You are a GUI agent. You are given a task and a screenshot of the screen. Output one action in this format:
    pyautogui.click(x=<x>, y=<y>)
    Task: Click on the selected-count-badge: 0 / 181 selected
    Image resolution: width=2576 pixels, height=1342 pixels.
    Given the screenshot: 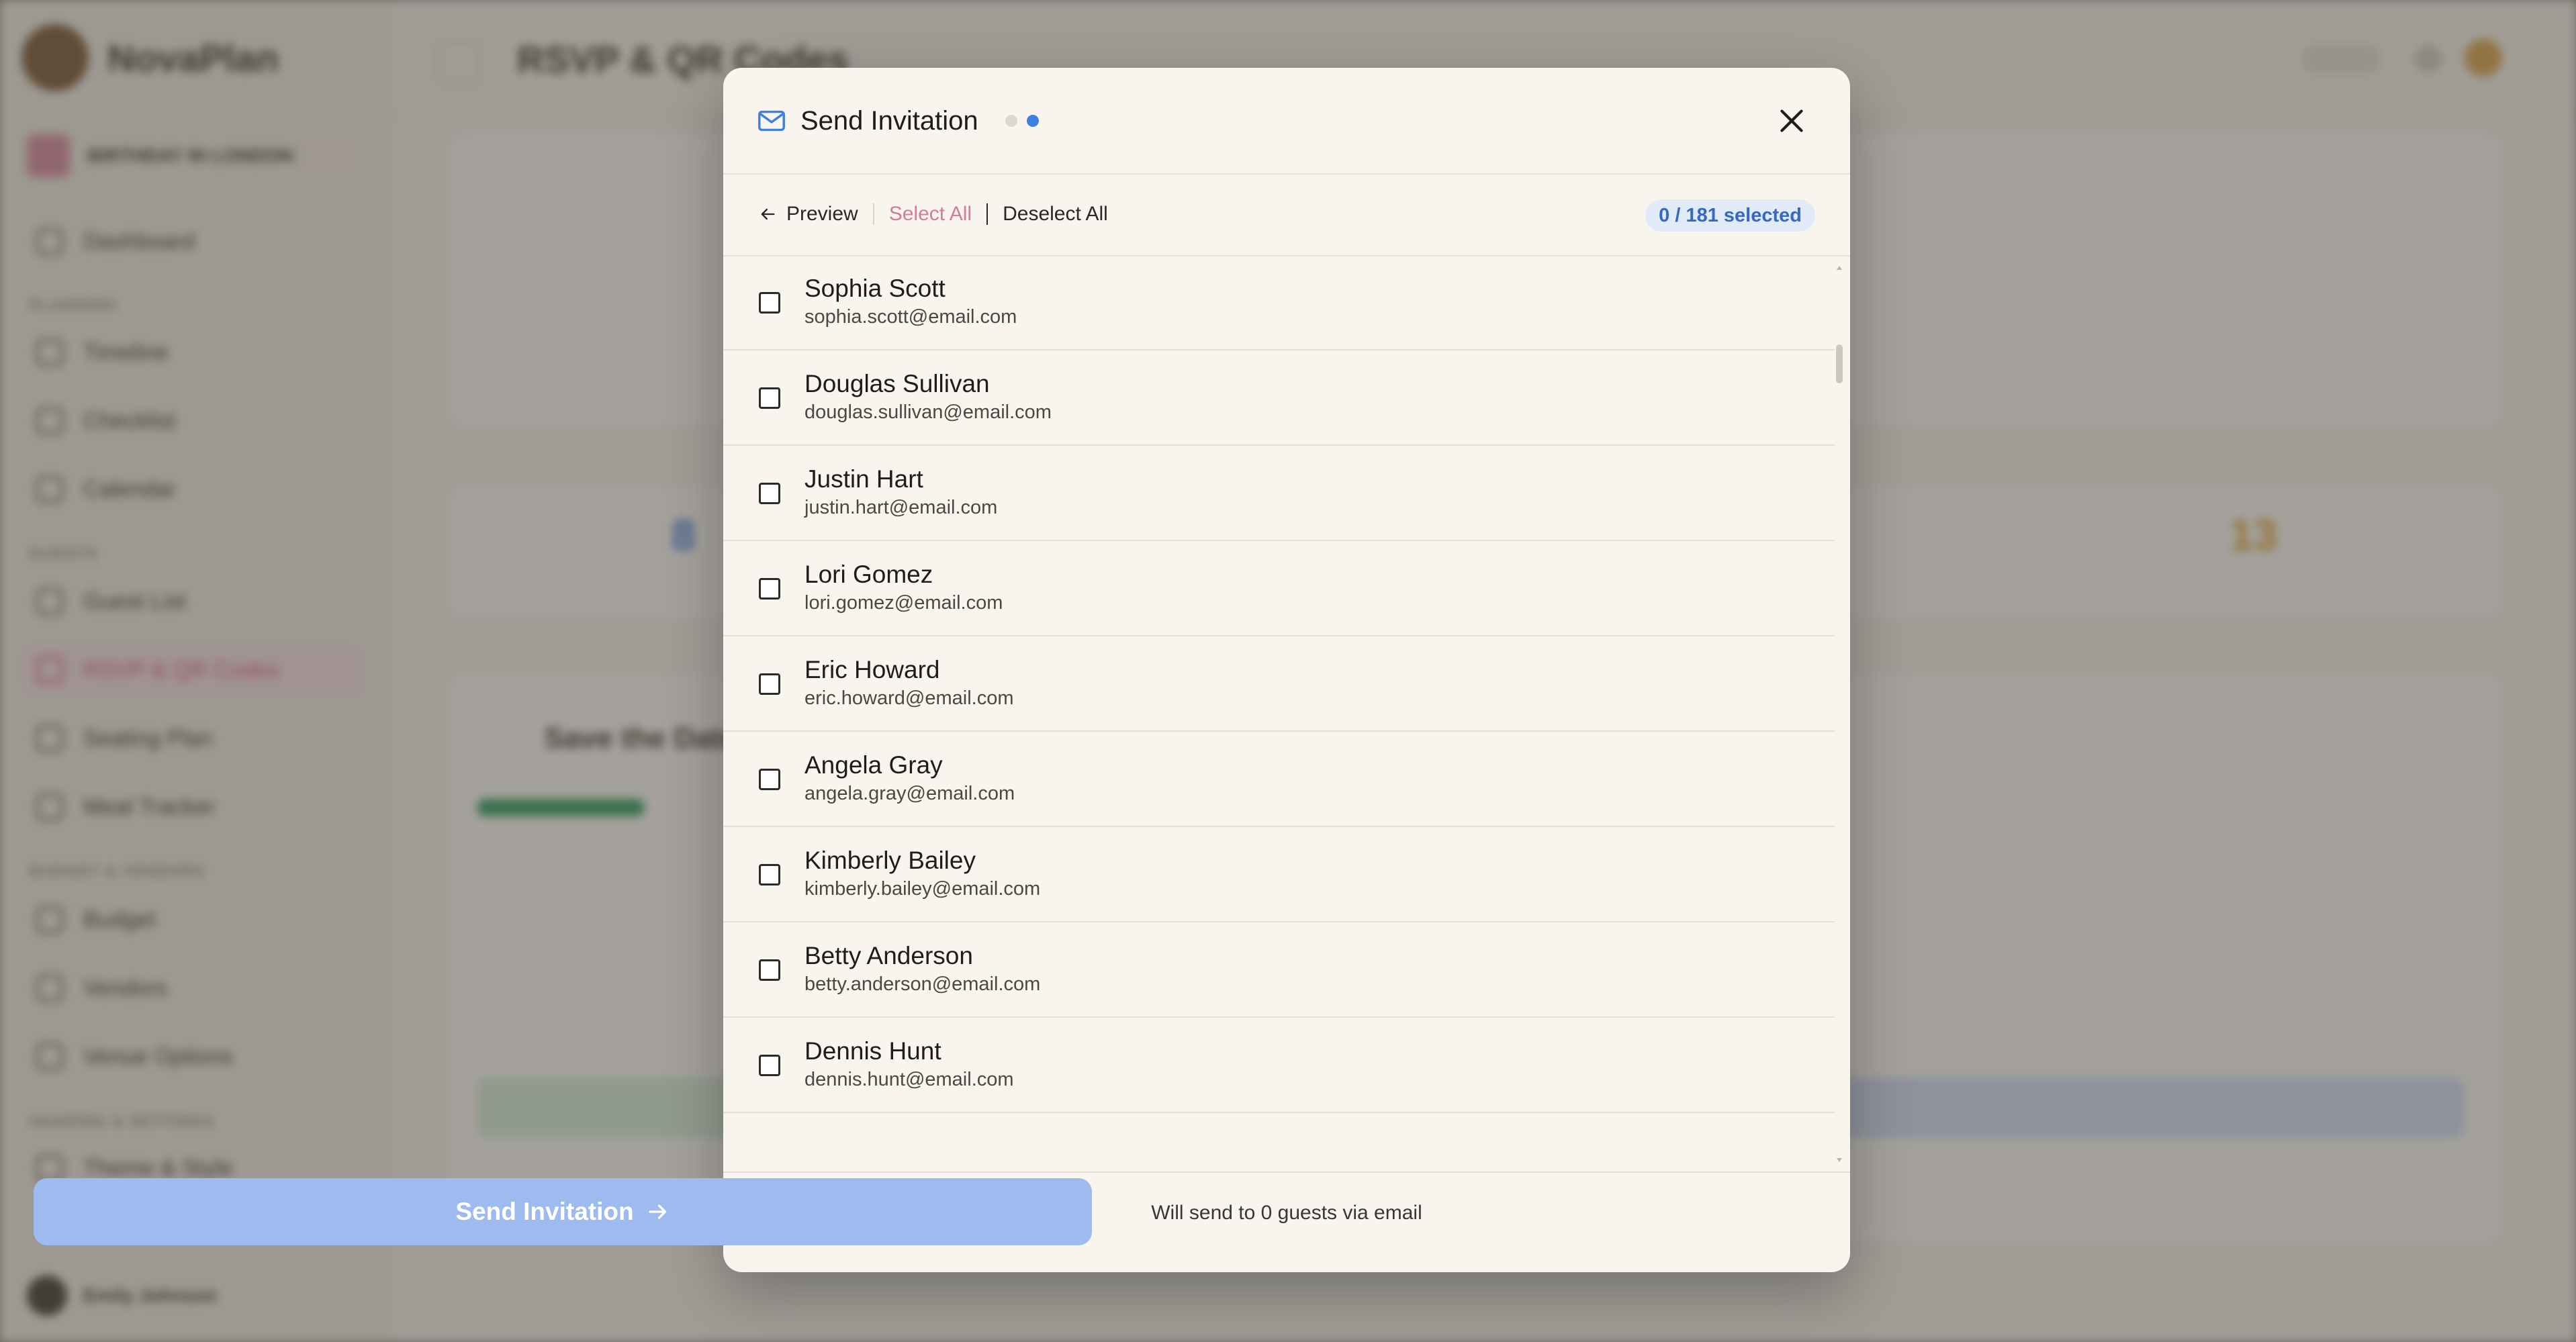 What is the action you would take?
    pyautogui.click(x=1730, y=215)
    